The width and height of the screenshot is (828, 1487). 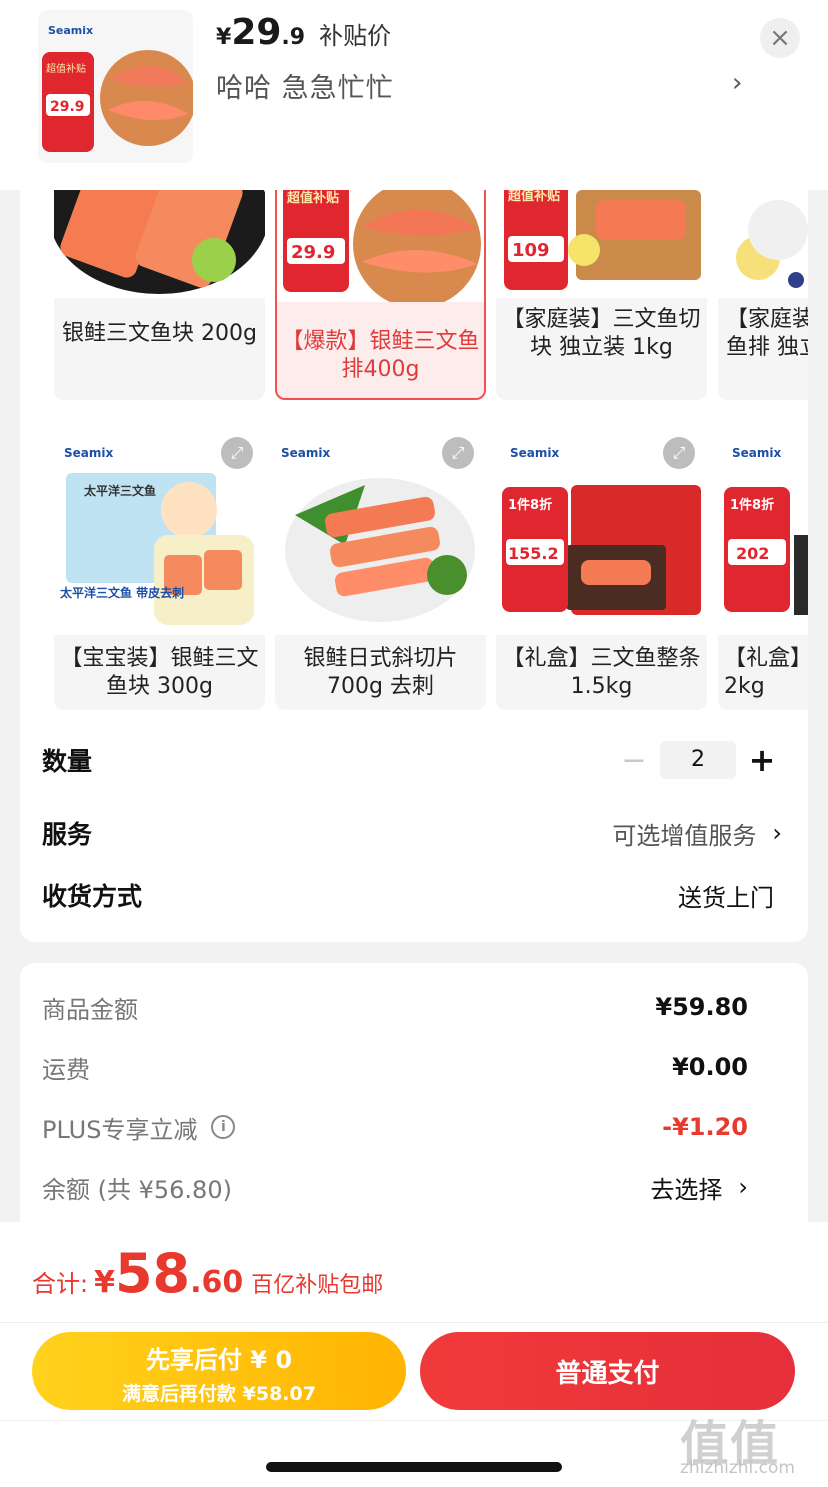 I want to click on variant-image: Seamix 太平洋三文鱼 太平洋三文鱼 带皮去刺 ⤢, so click(x=159, y=530).